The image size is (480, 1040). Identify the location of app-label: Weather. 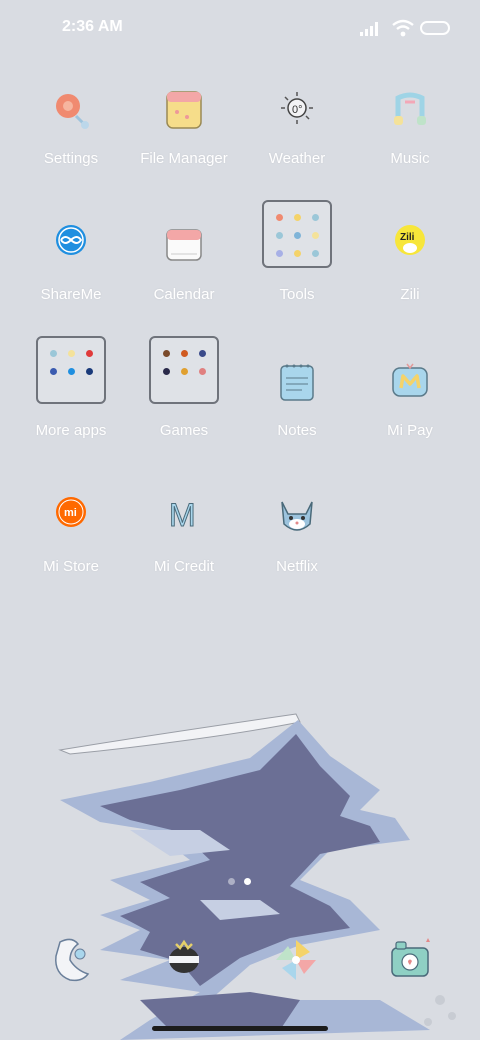
(297, 158).